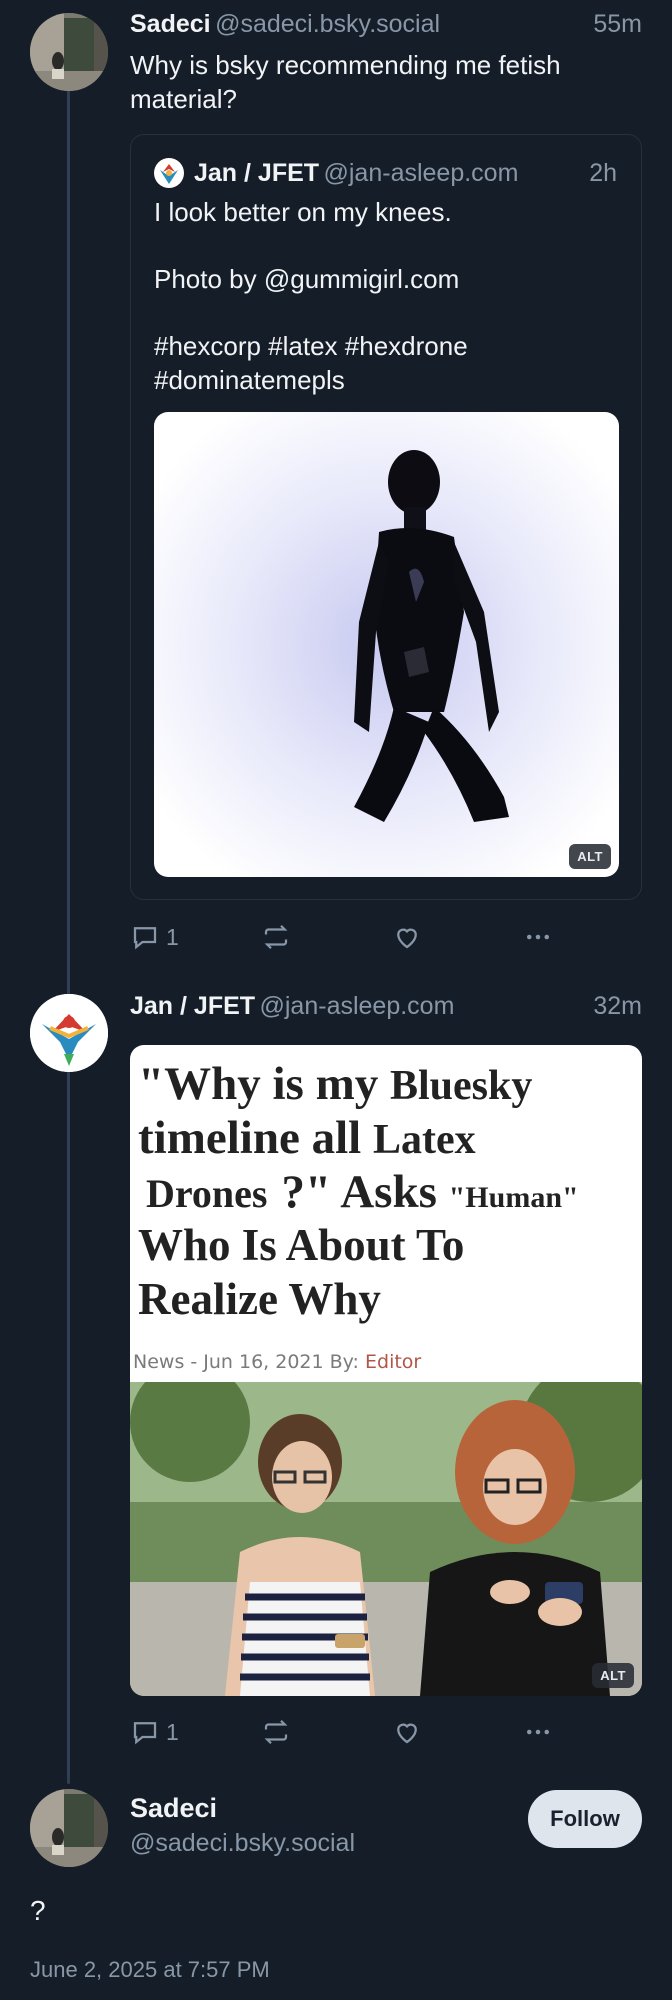 The width and height of the screenshot is (672, 2000). Describe the element at coordinates (585, 1819) in the screenshot. I see `follow-button: Follow` at that location.